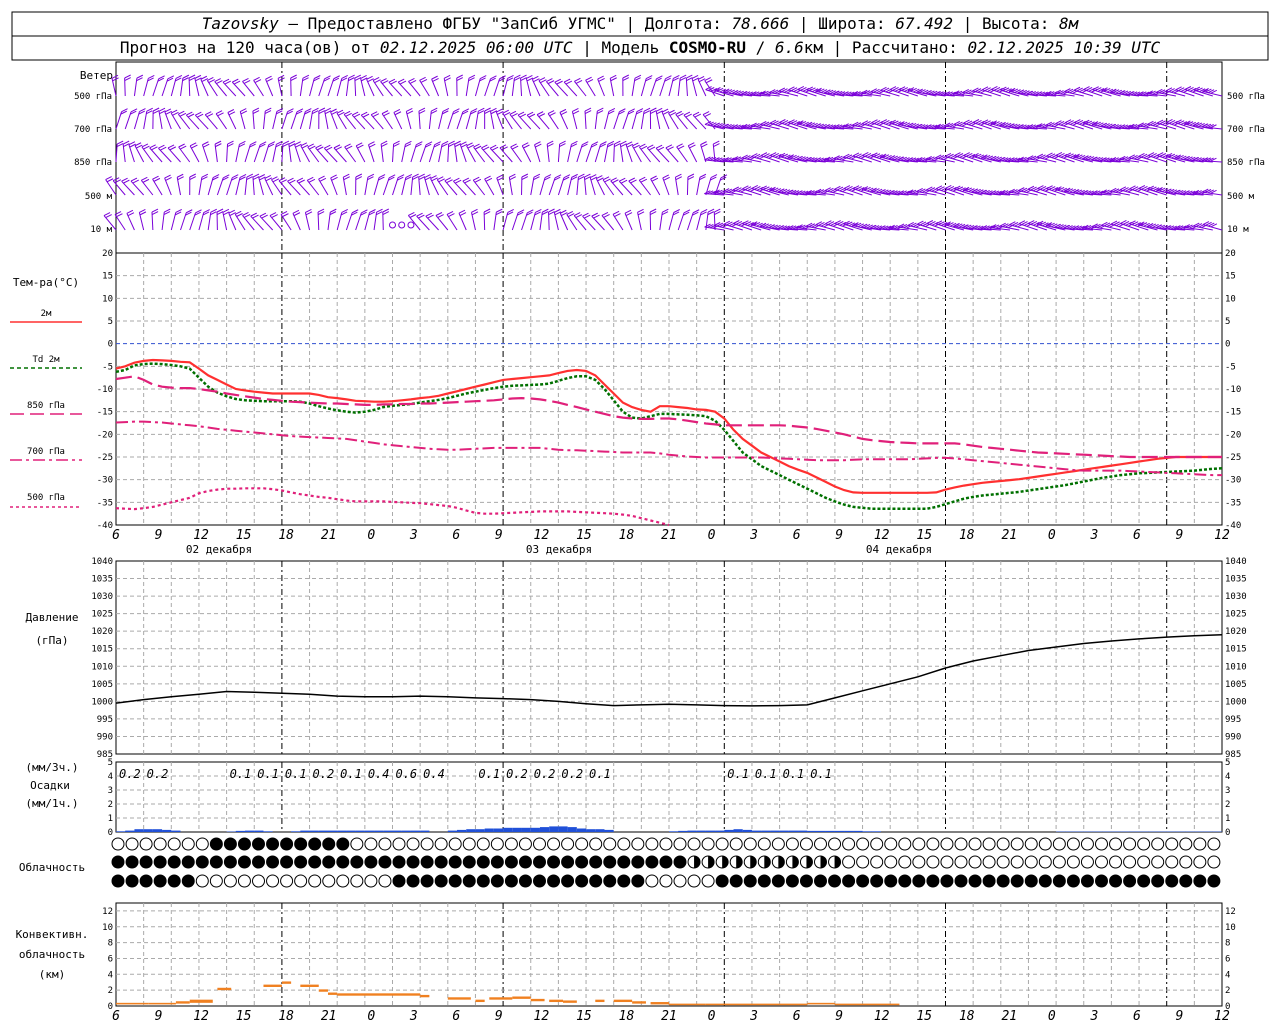  I want to click on y-tick-label: 1, so click(110, 819).